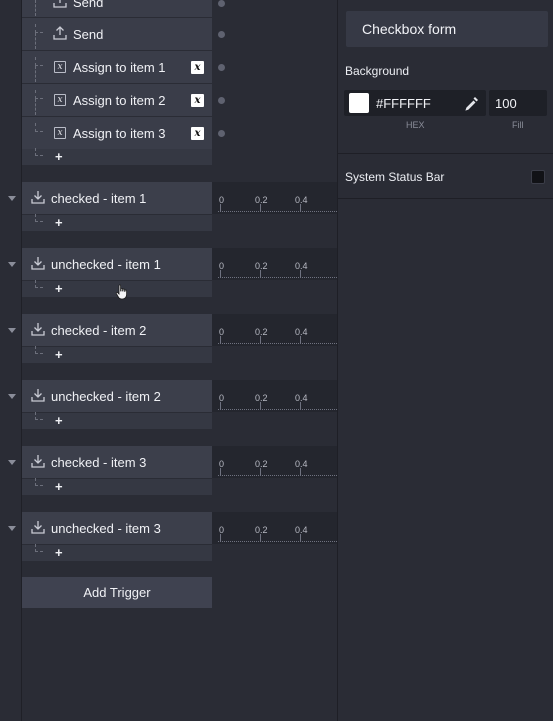 This screenshot has height=721, width=553. What do you see at coordinates (506, 103) in the screenshot?
I see `fill-value: 100` at bounding box center [506, 103].